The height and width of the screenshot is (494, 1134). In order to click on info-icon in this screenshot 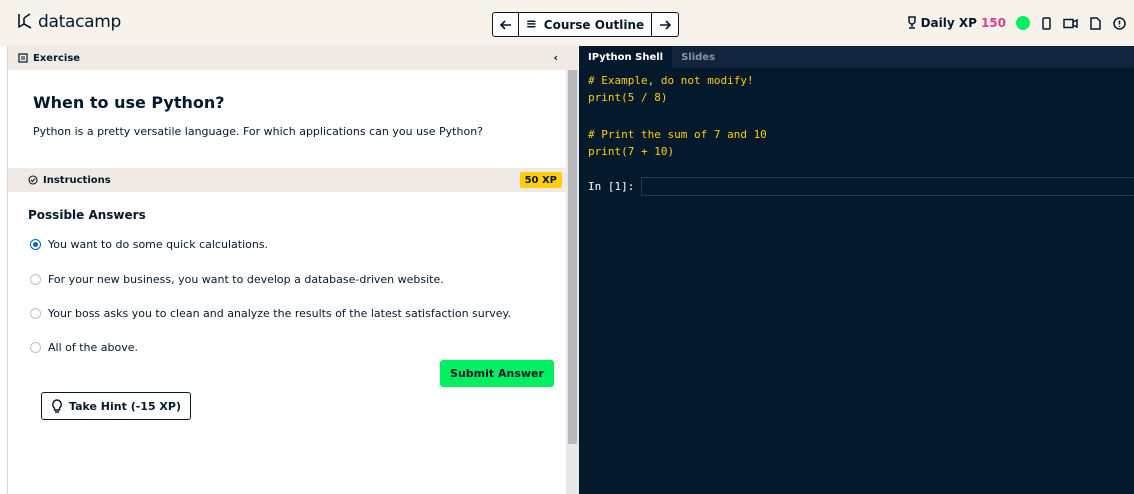, I will do `click(1119, 23)`.